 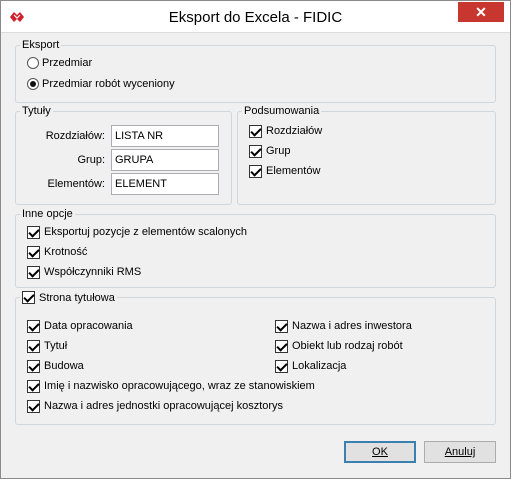 I want to click on checkbox-krotnosc: Krotność, so click(x=57, y=252).